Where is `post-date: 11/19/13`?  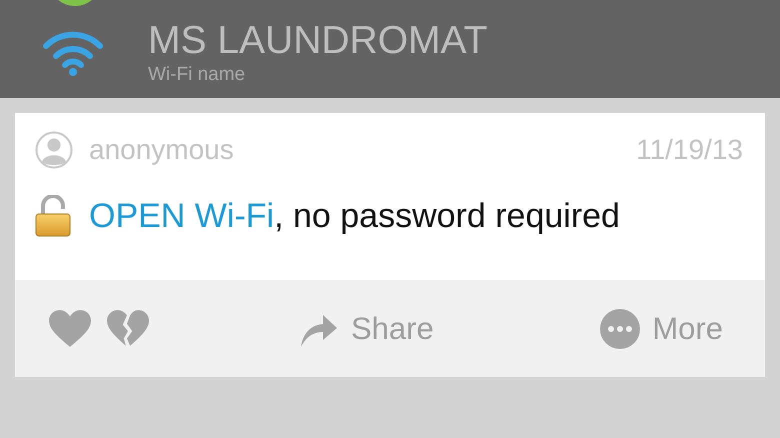 post-date: 11/19/13 is located at coordinates (689, 150).